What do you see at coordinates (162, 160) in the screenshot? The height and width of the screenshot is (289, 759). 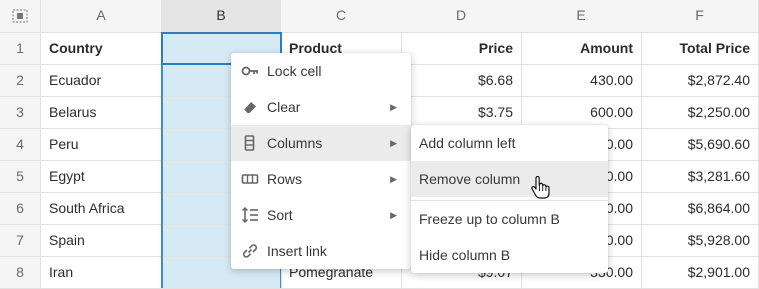 I see `column-selection-border` at bounding box center [162, 160].